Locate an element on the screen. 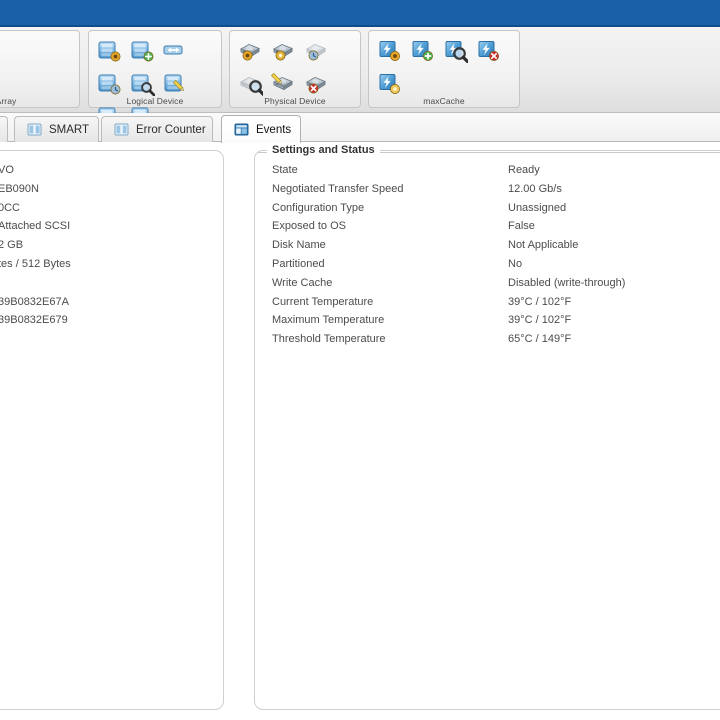 The width and height of the screenshot is (720, 720). device-property-value: 39B0832E67A is located at coordinates (34, 301).